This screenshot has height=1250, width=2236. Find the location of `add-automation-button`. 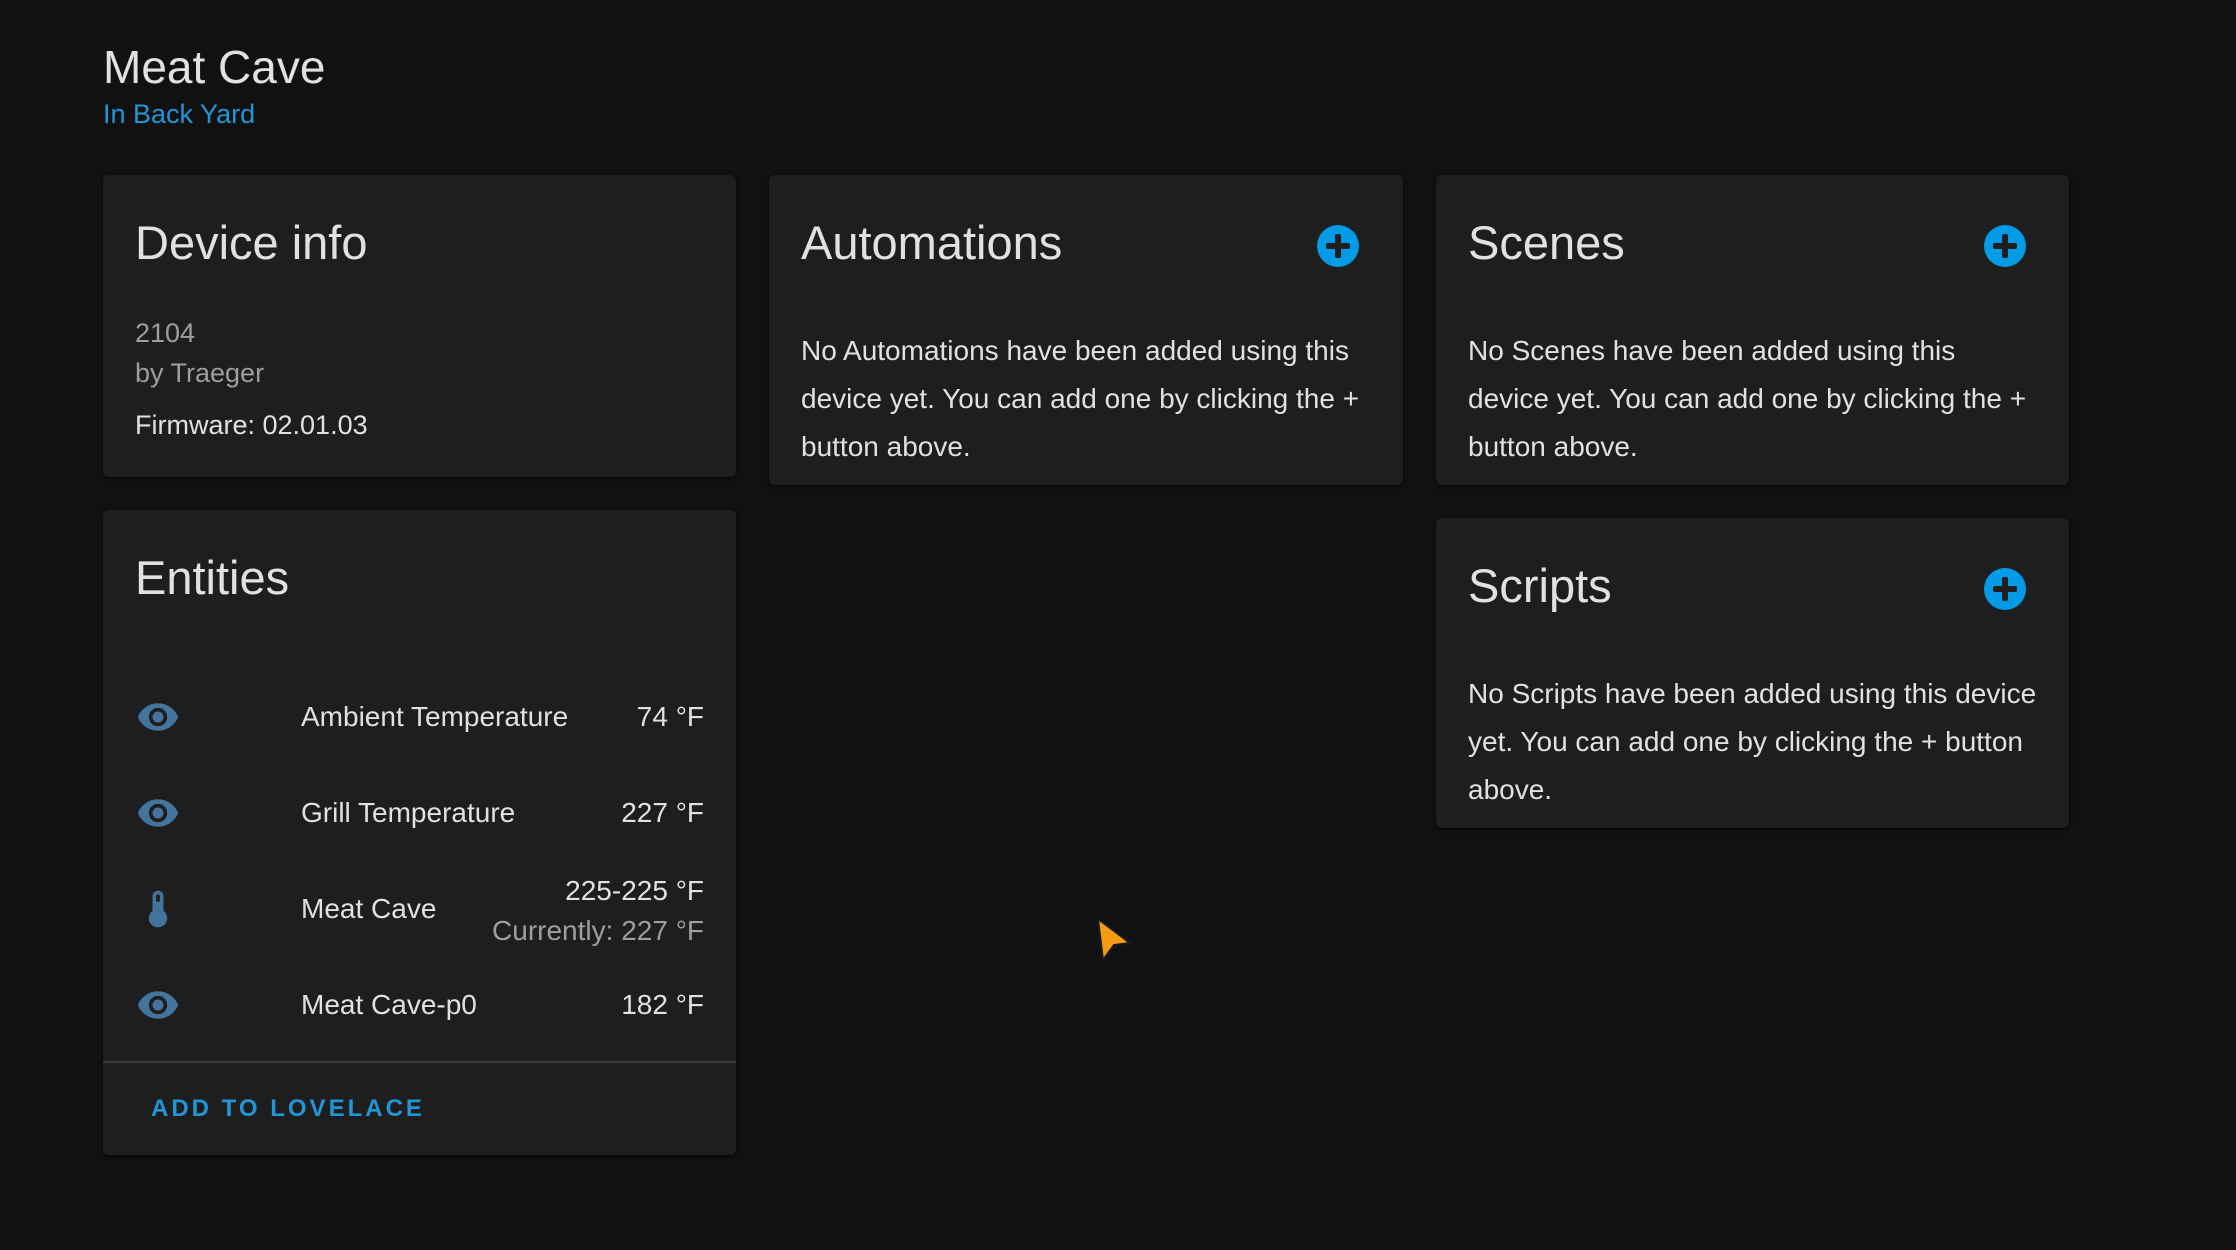

add-automation-button is located at coordinates (1338, 246).